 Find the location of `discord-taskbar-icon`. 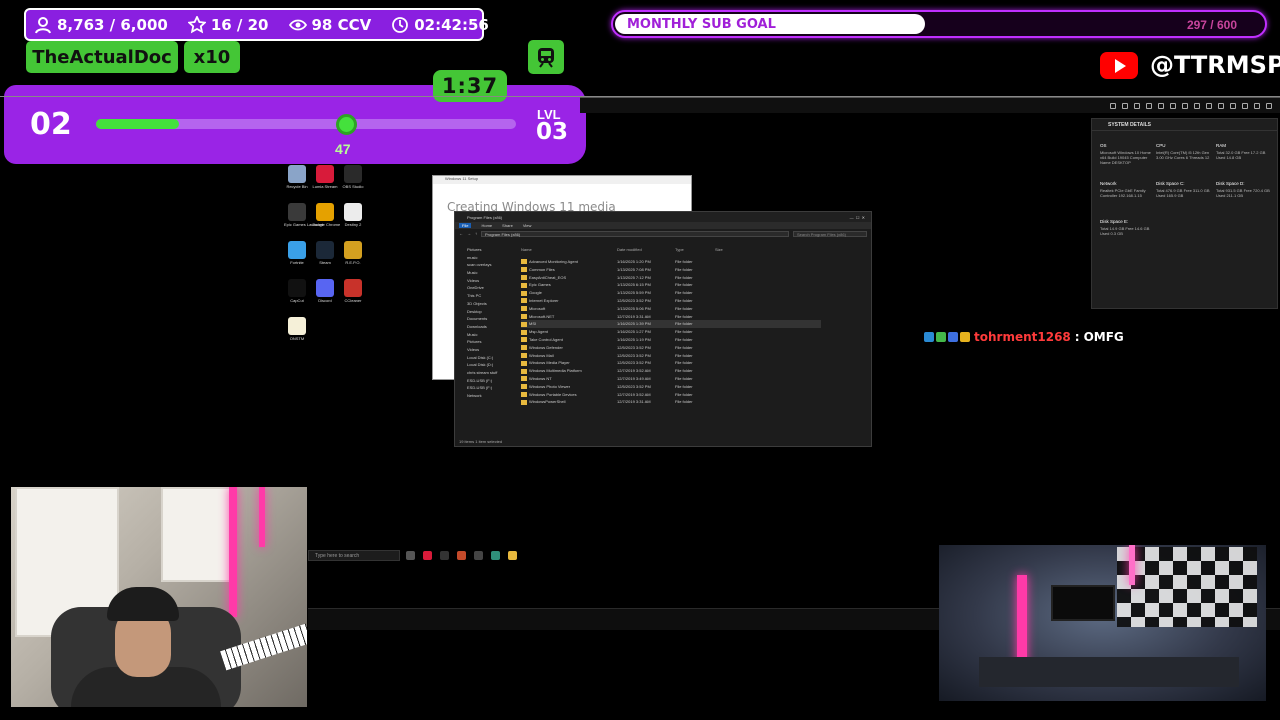

discord-taskbar-icon is located at coordinates (461, 555).